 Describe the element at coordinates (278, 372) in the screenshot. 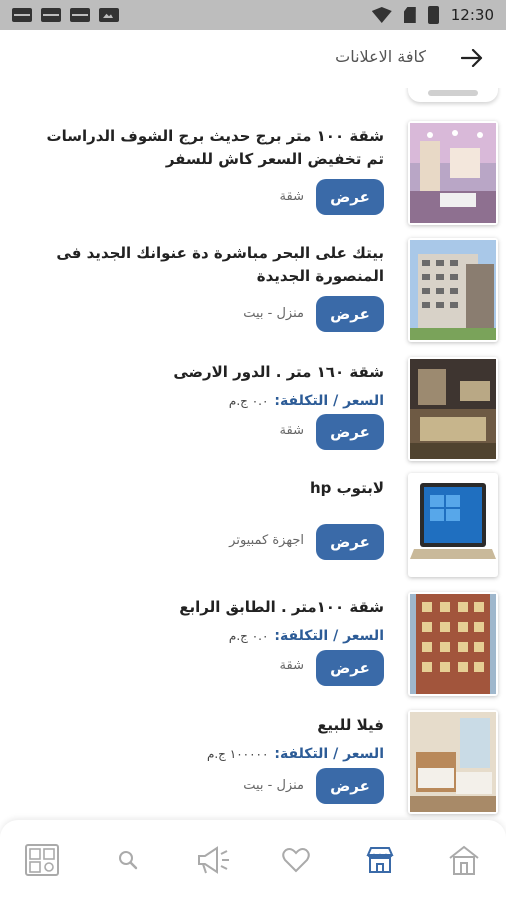

I see `listing-title: شقة ١٦٠ متر . الدور الارضى` at that location.